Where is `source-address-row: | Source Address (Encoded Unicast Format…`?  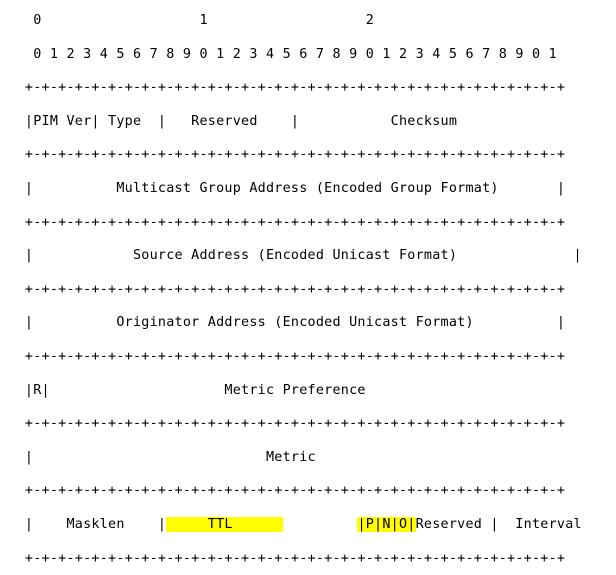 source-address-row: | Source Address (Encoded Unicast Format… is located at coordinates (308, 256).